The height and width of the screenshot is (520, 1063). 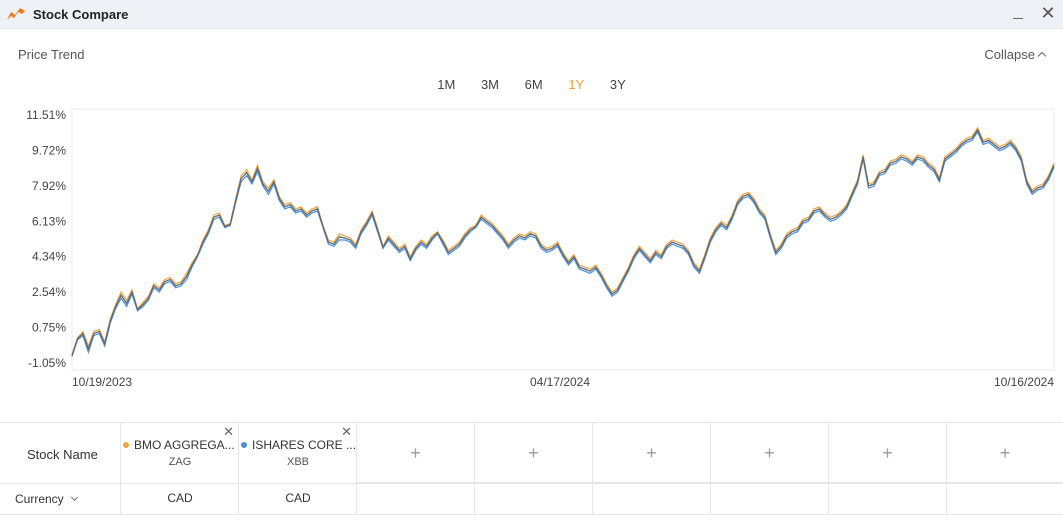 I want to click on y-tick-label: 6.13%, so click(x=49, y=221).